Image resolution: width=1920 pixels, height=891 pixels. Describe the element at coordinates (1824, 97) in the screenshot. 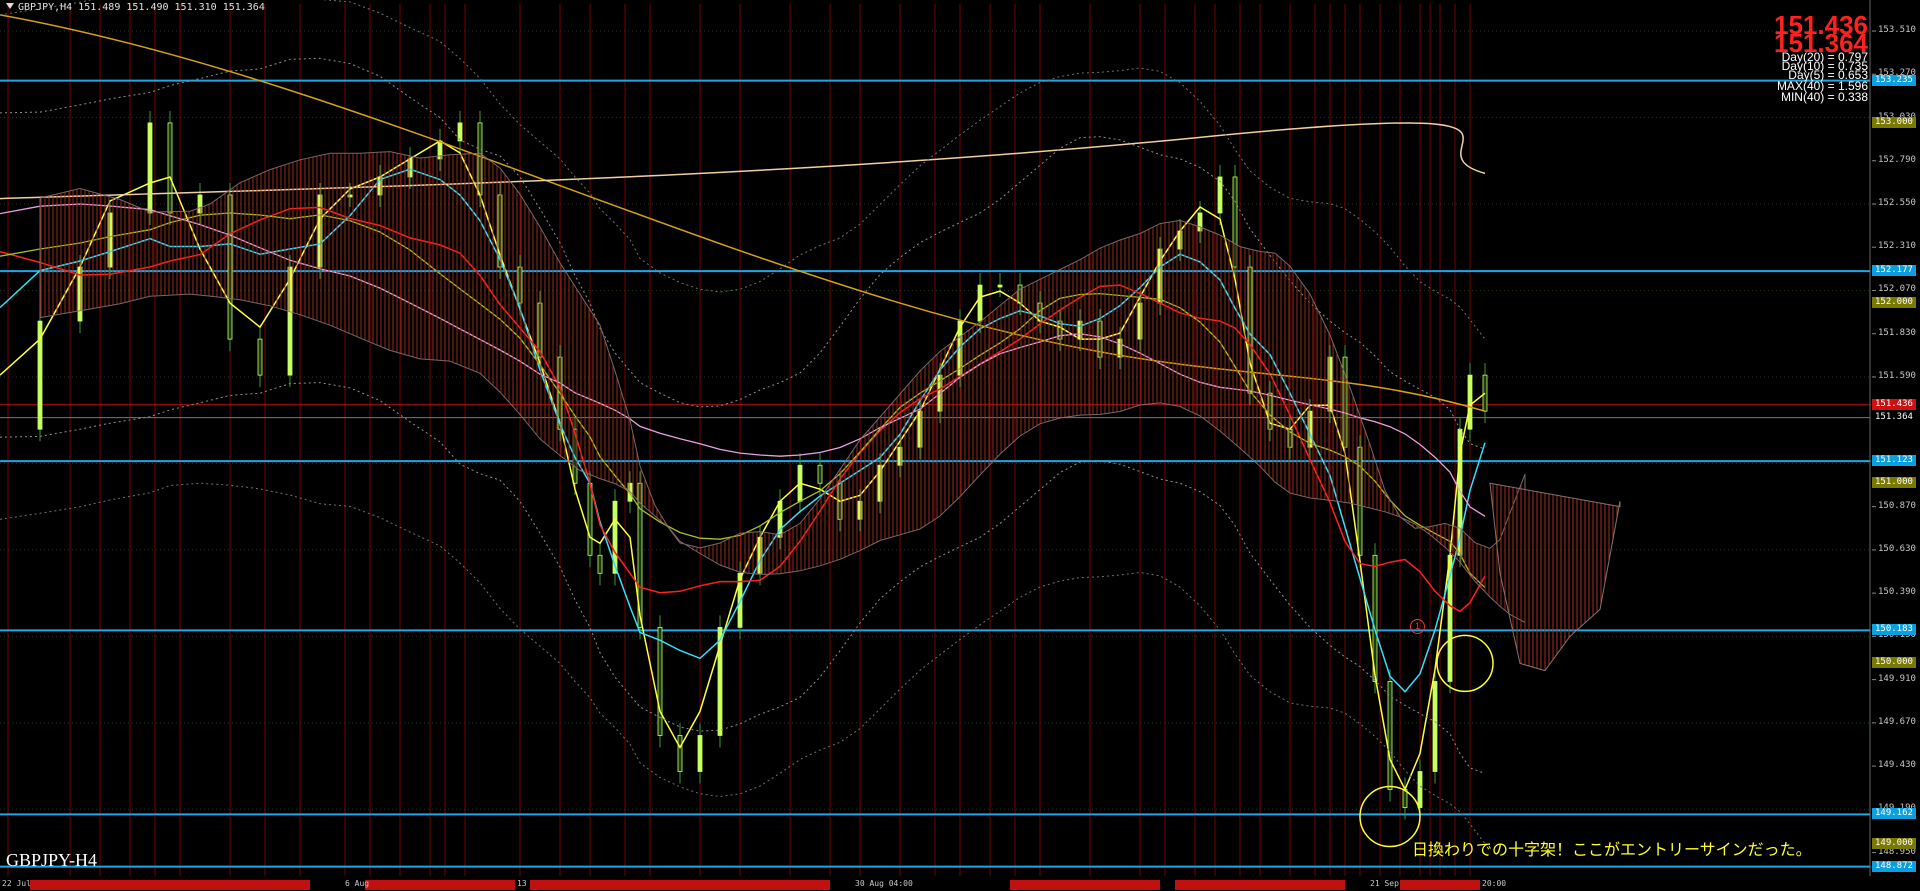

I see `stat-line: MIN(40) = 0.338` at that location.